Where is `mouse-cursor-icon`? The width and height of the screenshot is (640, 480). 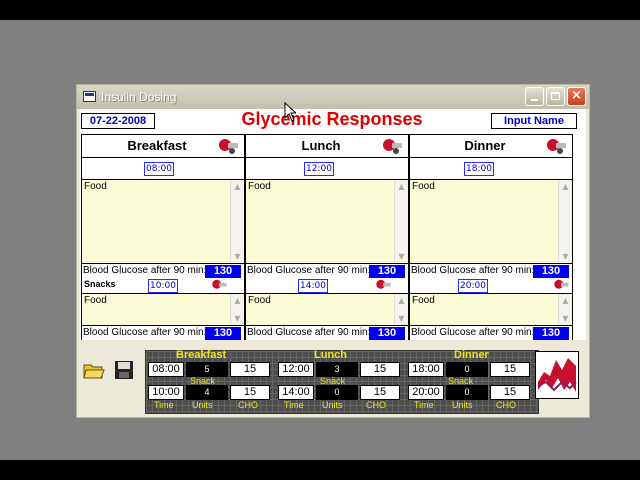 mouse-cursor-icon is located at coordinates (290, 112).